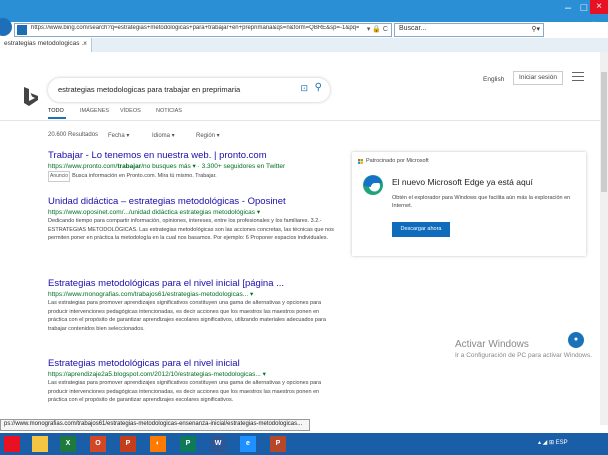  I want to click on back-button, so click(6, 27).